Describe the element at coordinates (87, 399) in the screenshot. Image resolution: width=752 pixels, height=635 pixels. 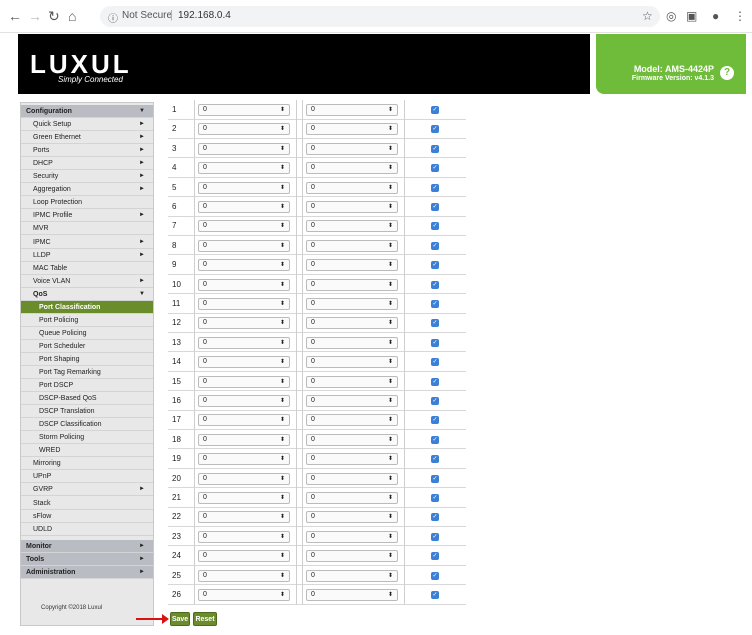
I see `sidebar-item-dscp-based-qos: DSCP-Based QoS` at that location.